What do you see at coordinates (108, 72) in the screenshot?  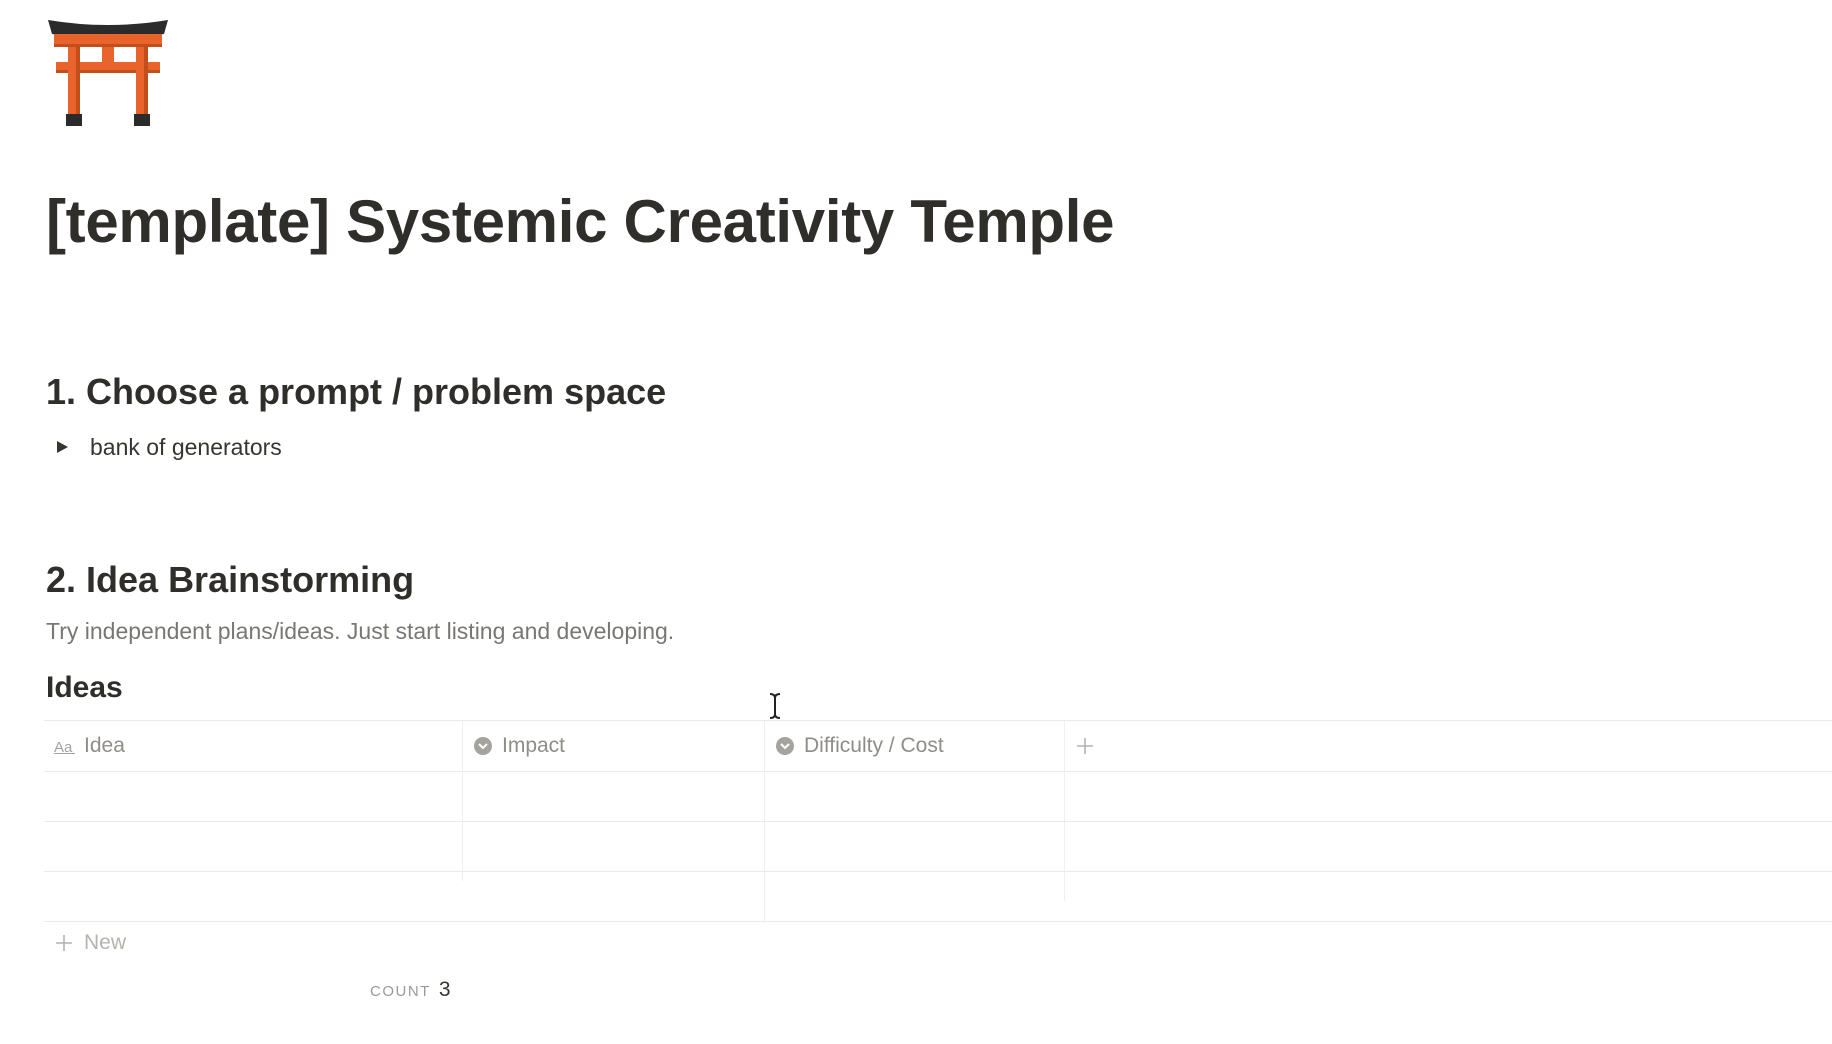 I see `torii-gate-icon` at bounding box center [108, 72].